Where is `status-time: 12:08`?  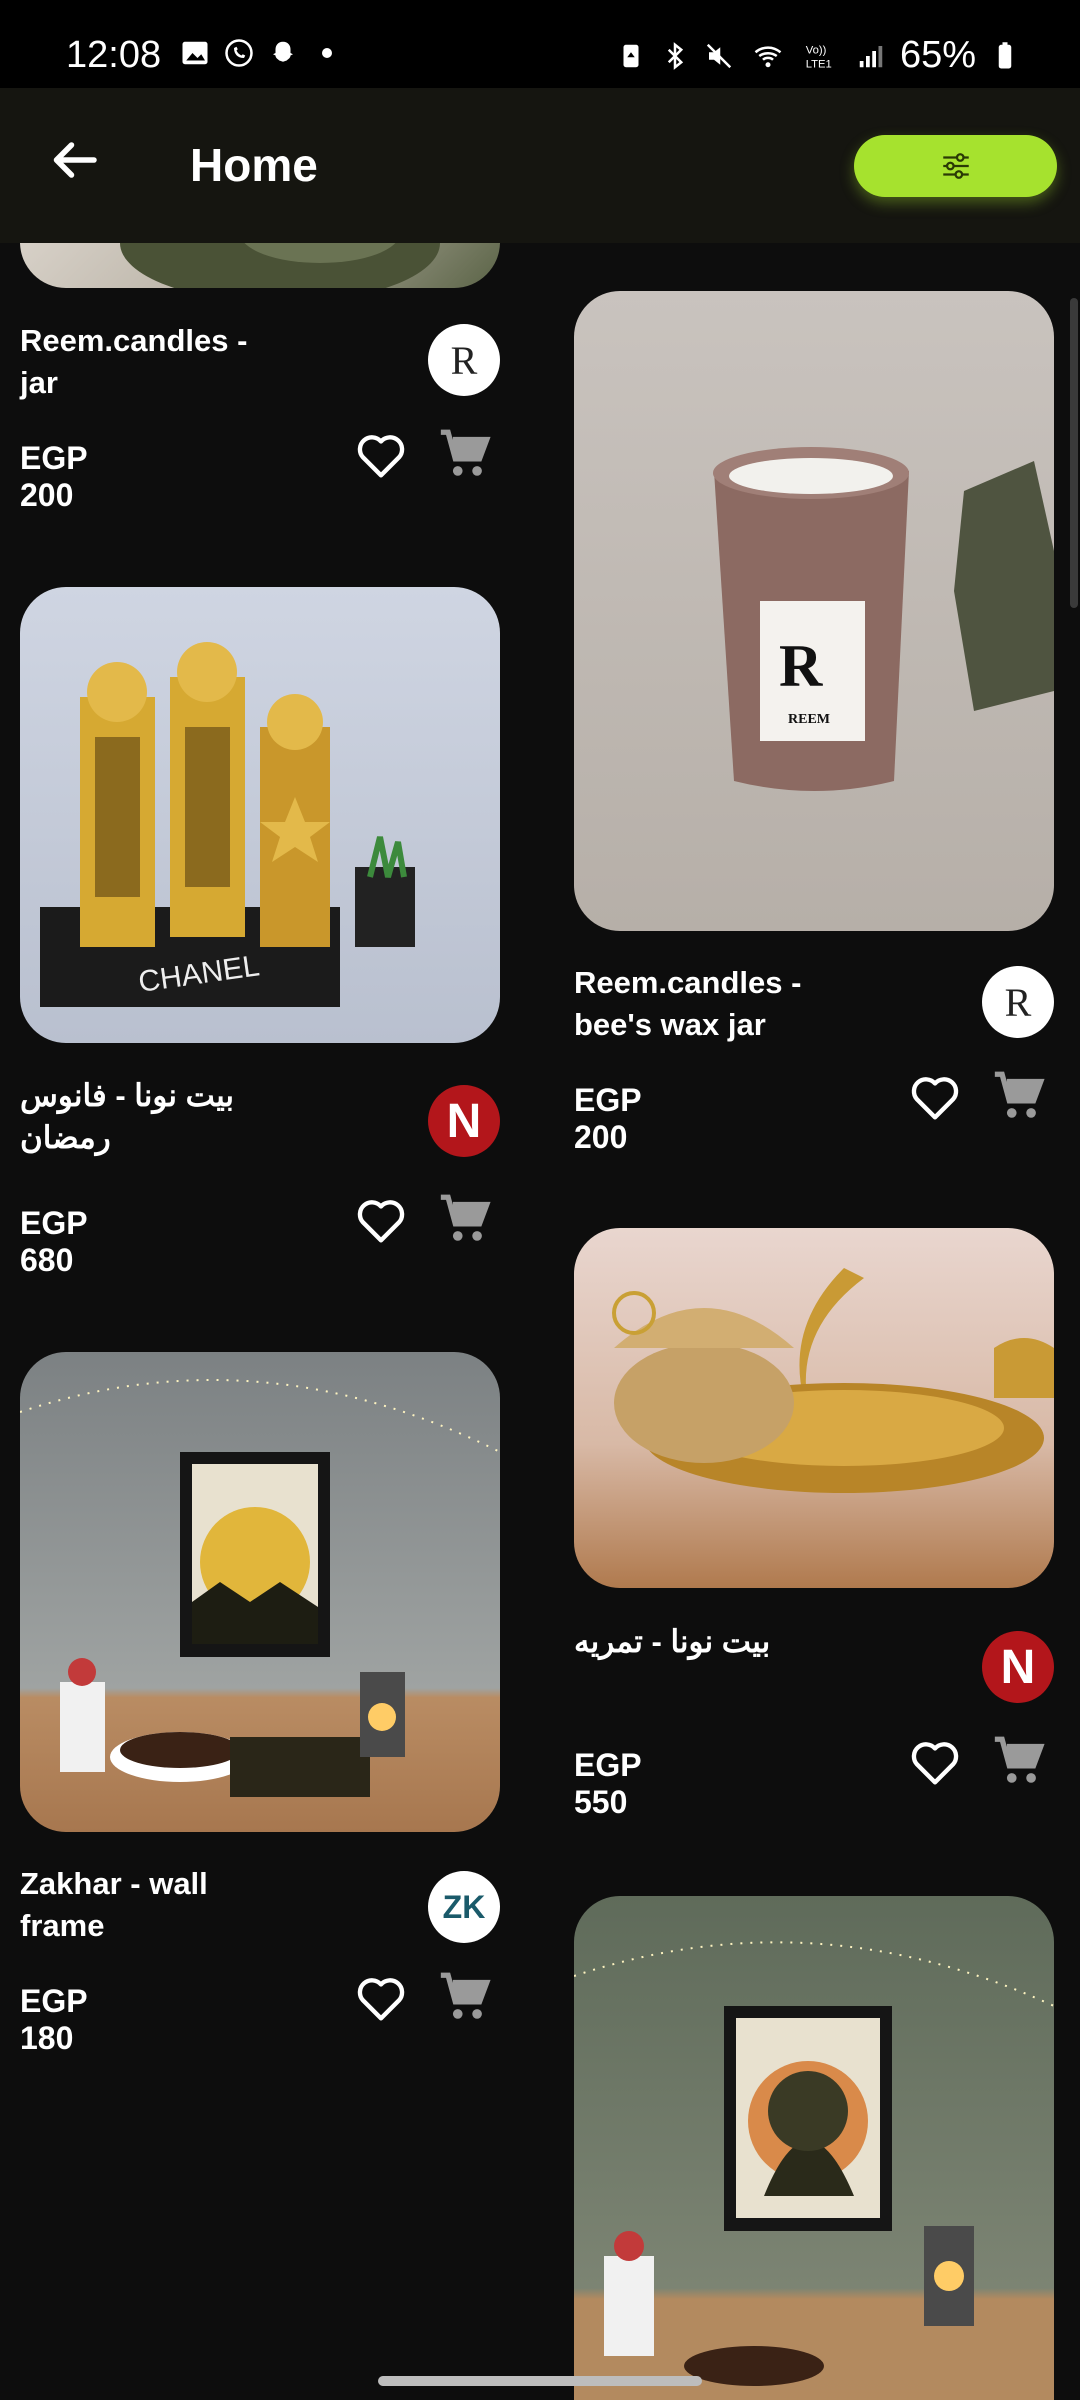
status-time: 12:08 is located at coordinates (114, 55).